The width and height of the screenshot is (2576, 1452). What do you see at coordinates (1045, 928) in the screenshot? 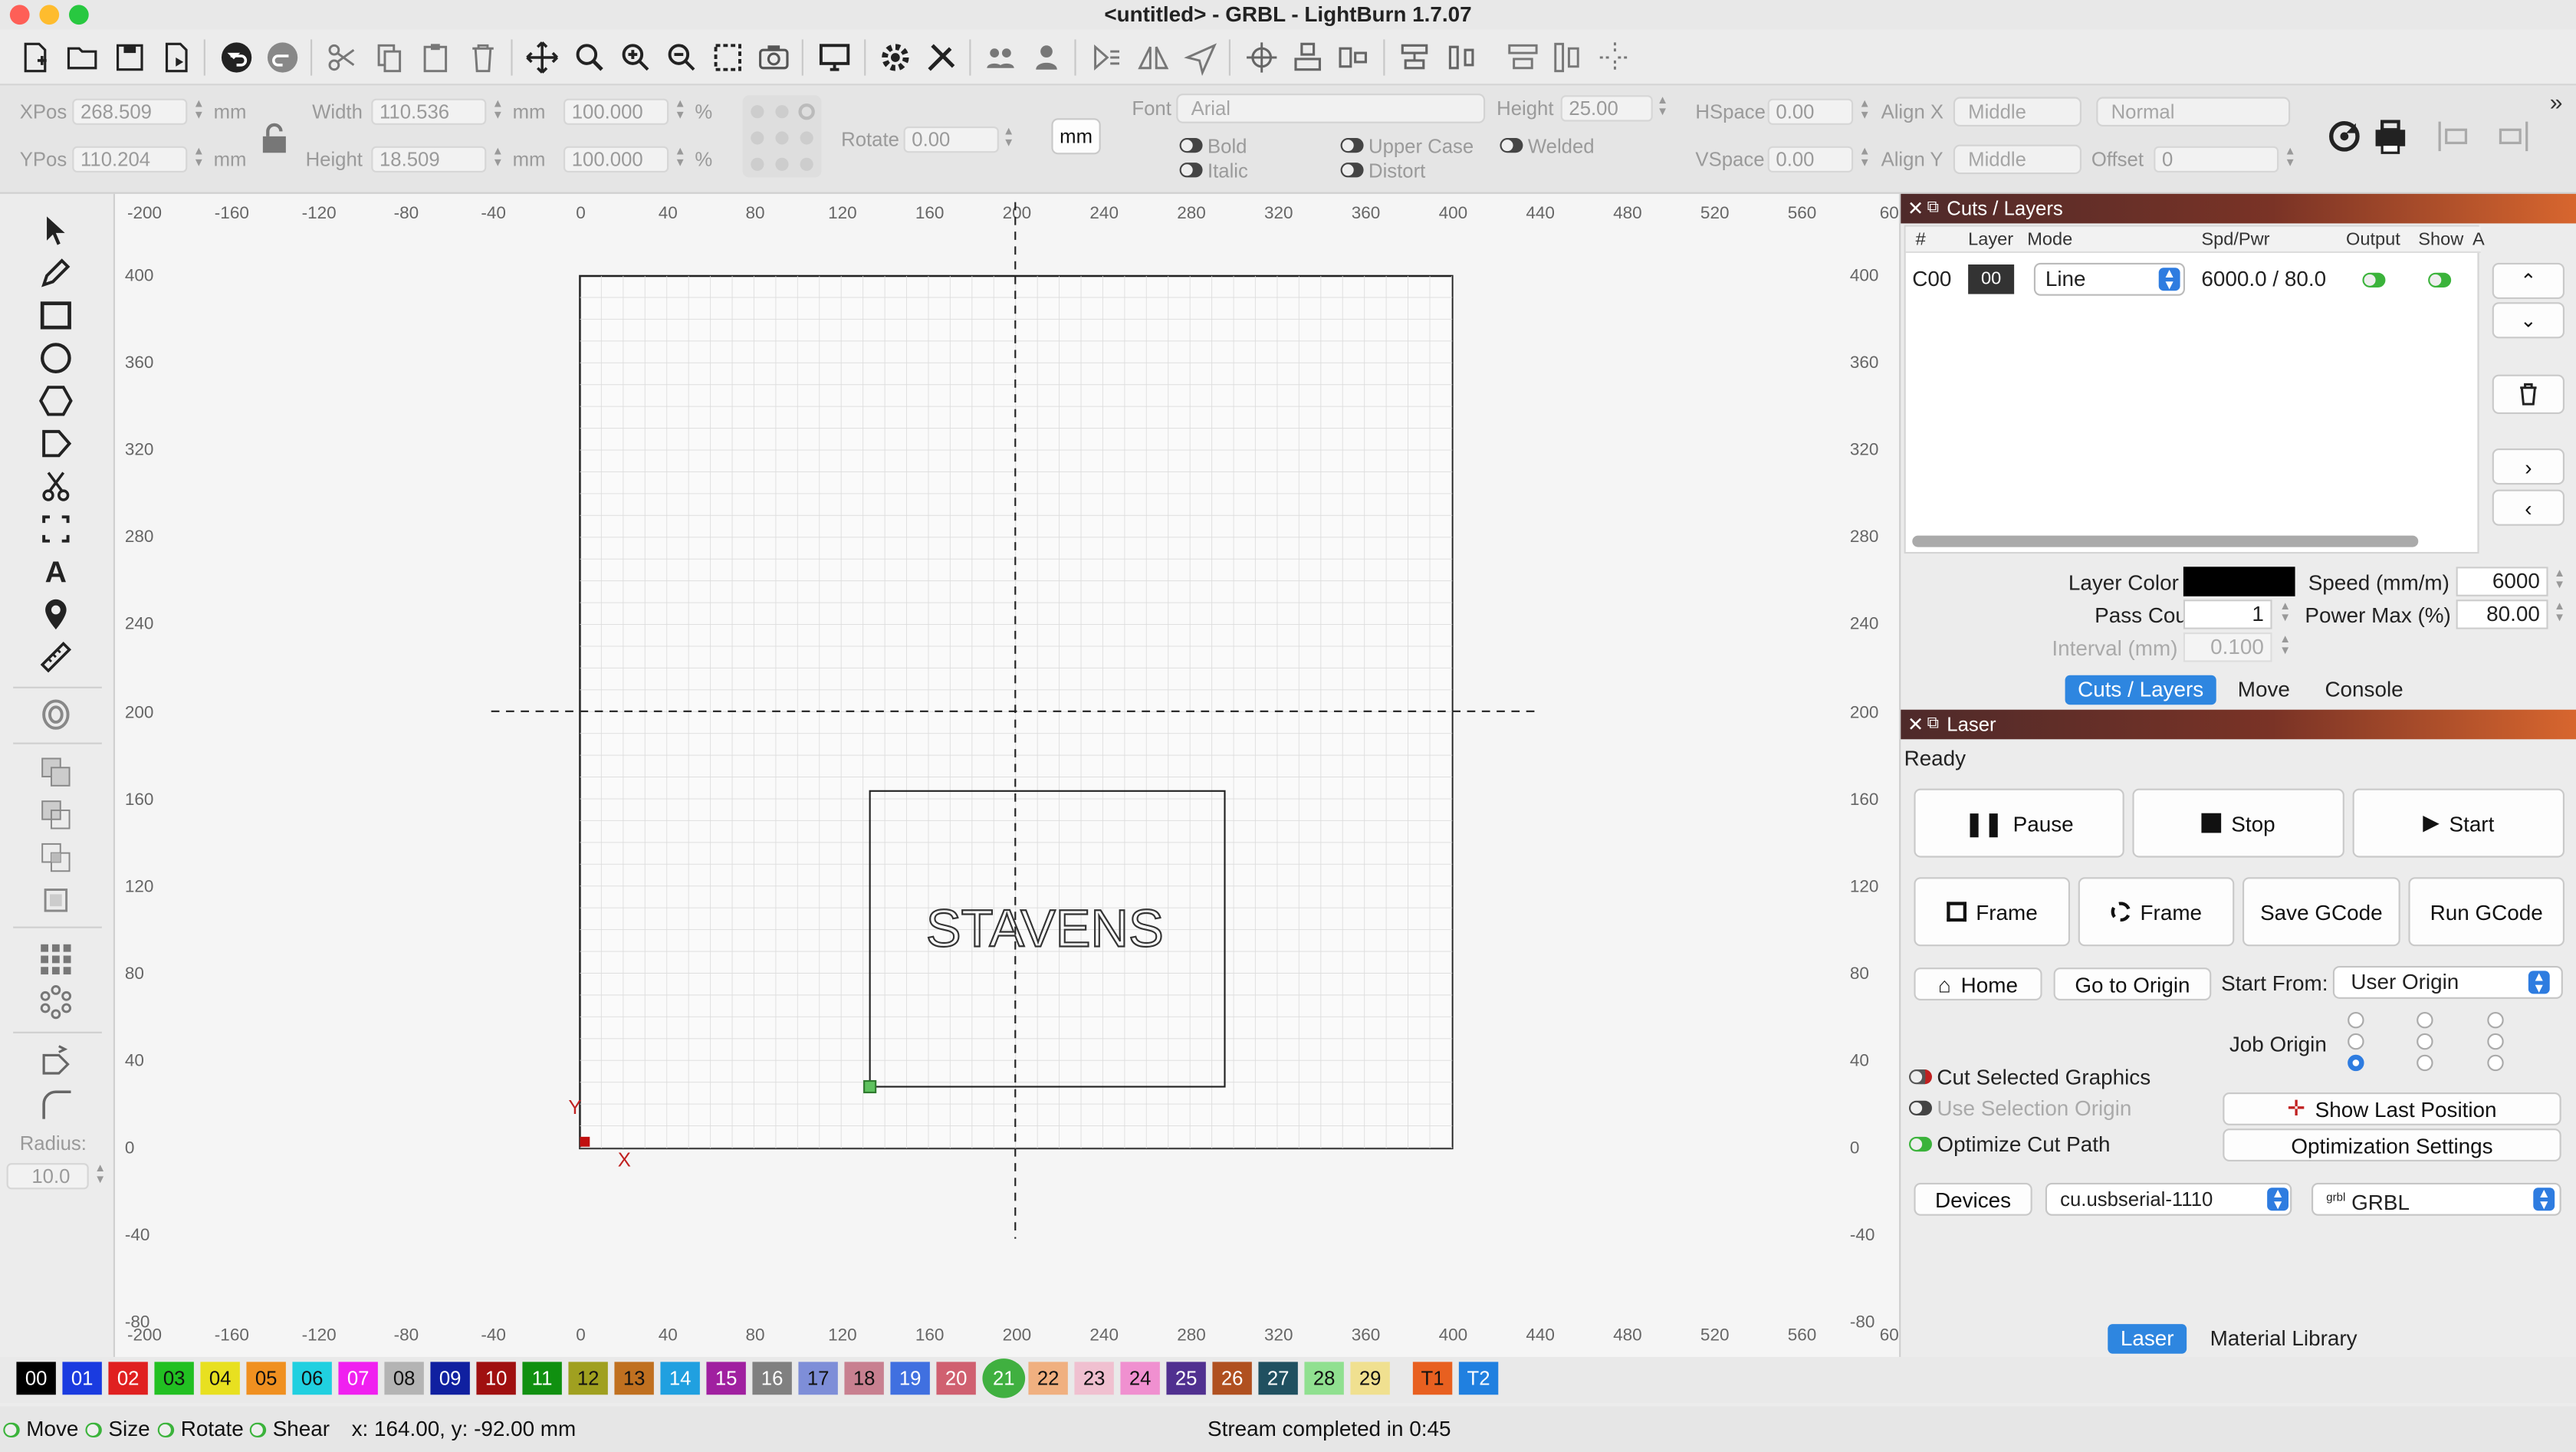
I see `design-text-object: STAVENS` at bounding box center [1045, 928].